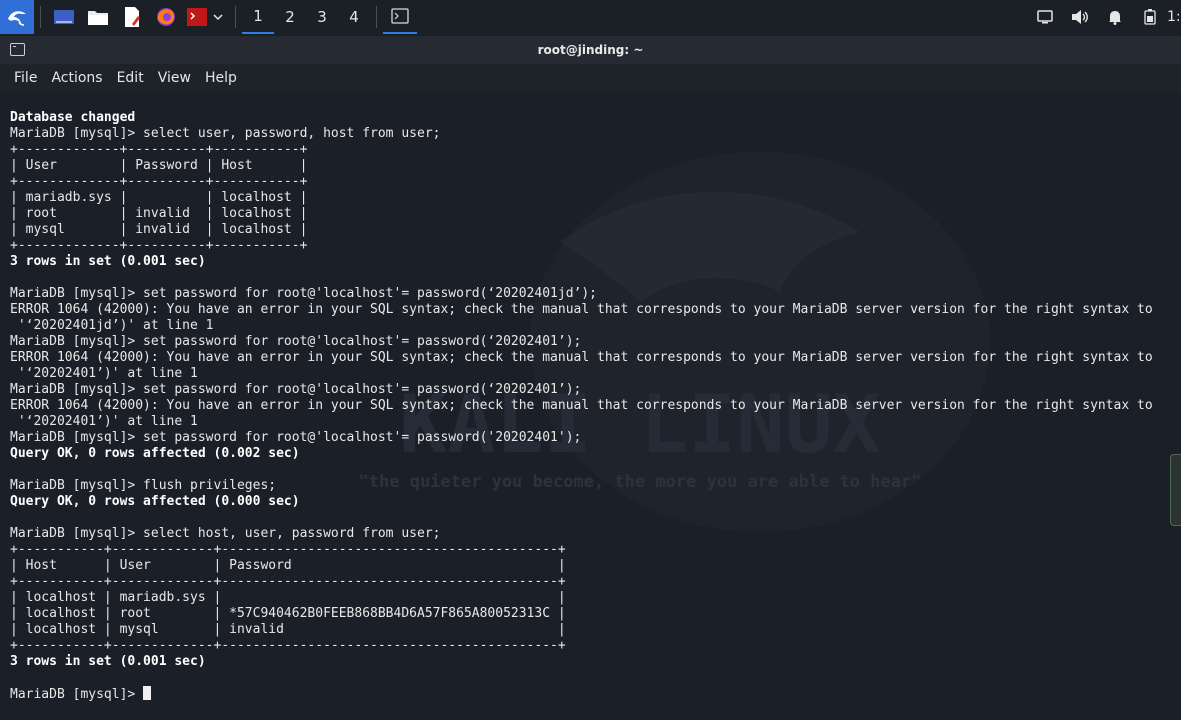 The width and height of the screenshot is (1181, 720). I want to click on terminal-line: | root | invalid | localhost |, so click(159, 213).